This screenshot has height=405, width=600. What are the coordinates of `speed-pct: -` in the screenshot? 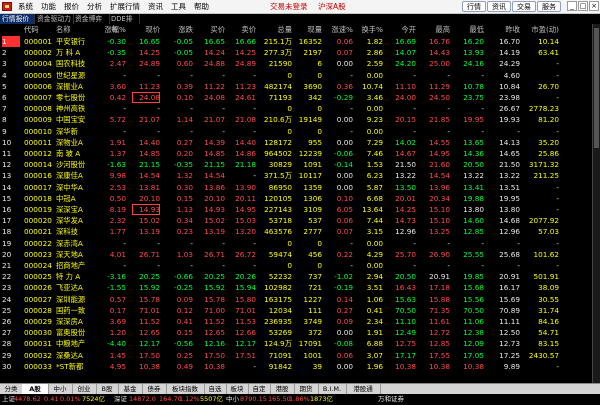 It's located at (351, 75).